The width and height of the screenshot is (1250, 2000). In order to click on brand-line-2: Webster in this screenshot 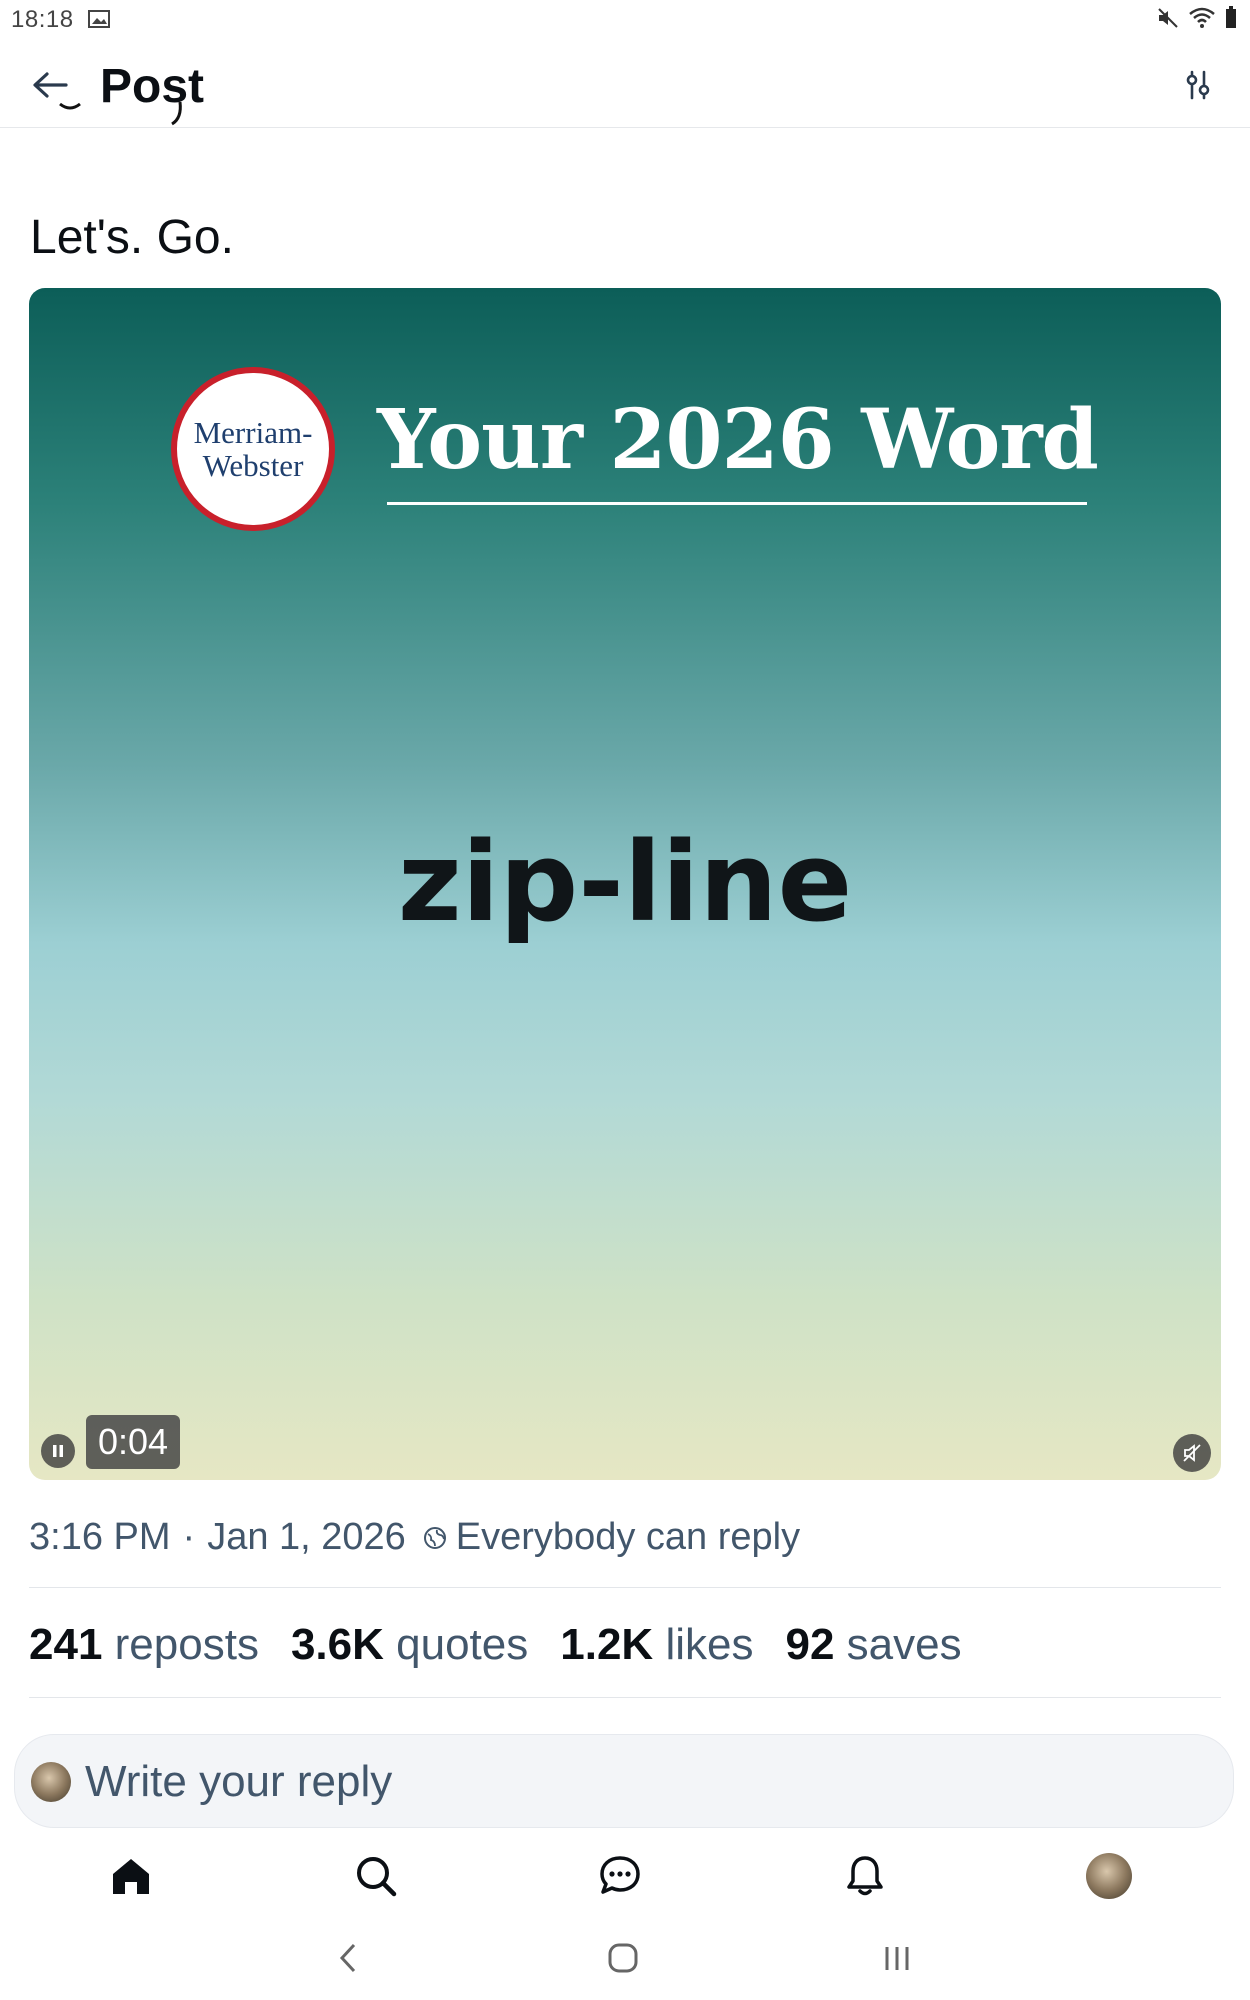, I will do `click(253, 465)`.